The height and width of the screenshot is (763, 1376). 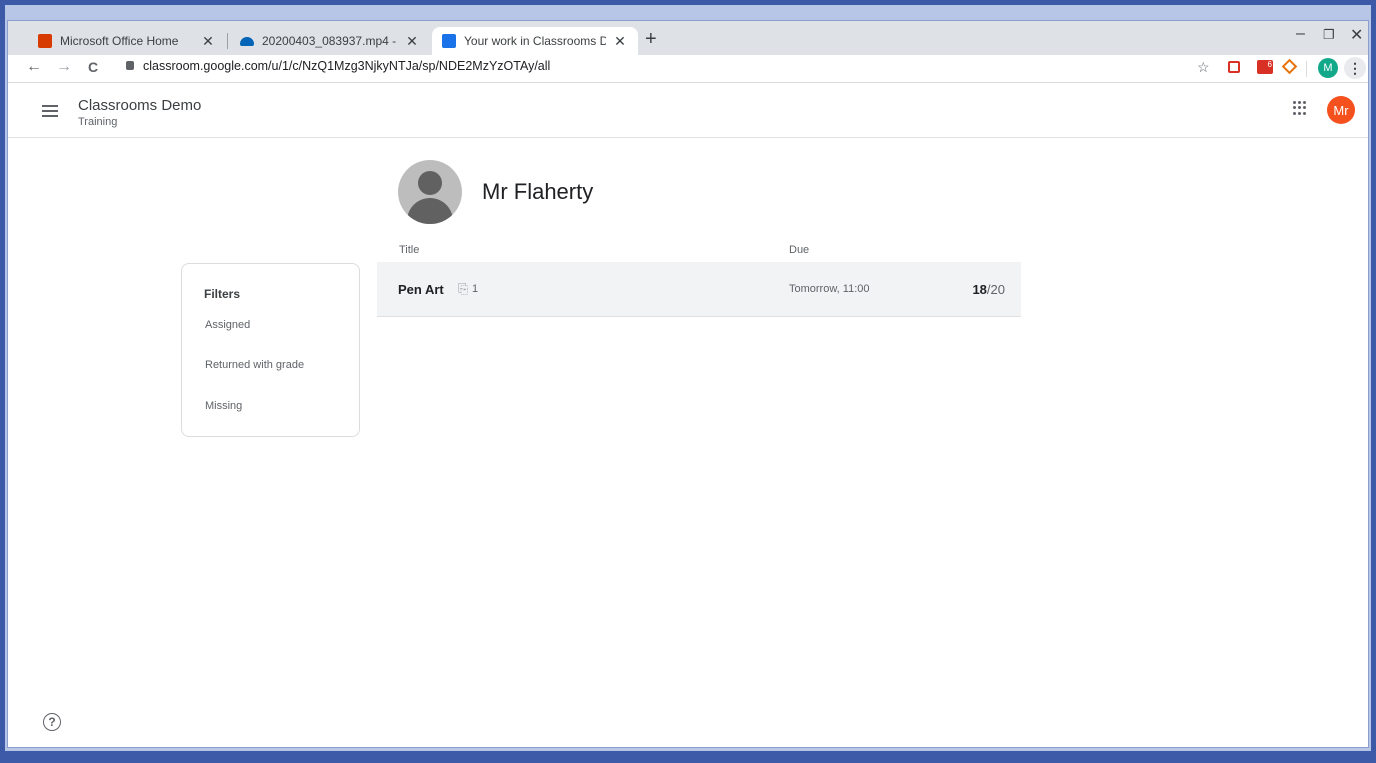 What do you see at coordinates (699, 289) in the screenshot?
I see `assignment-row: Pen Art ⎘ 1 Tomorrow, 11:00 18/20` at bounding box center [699, 289].